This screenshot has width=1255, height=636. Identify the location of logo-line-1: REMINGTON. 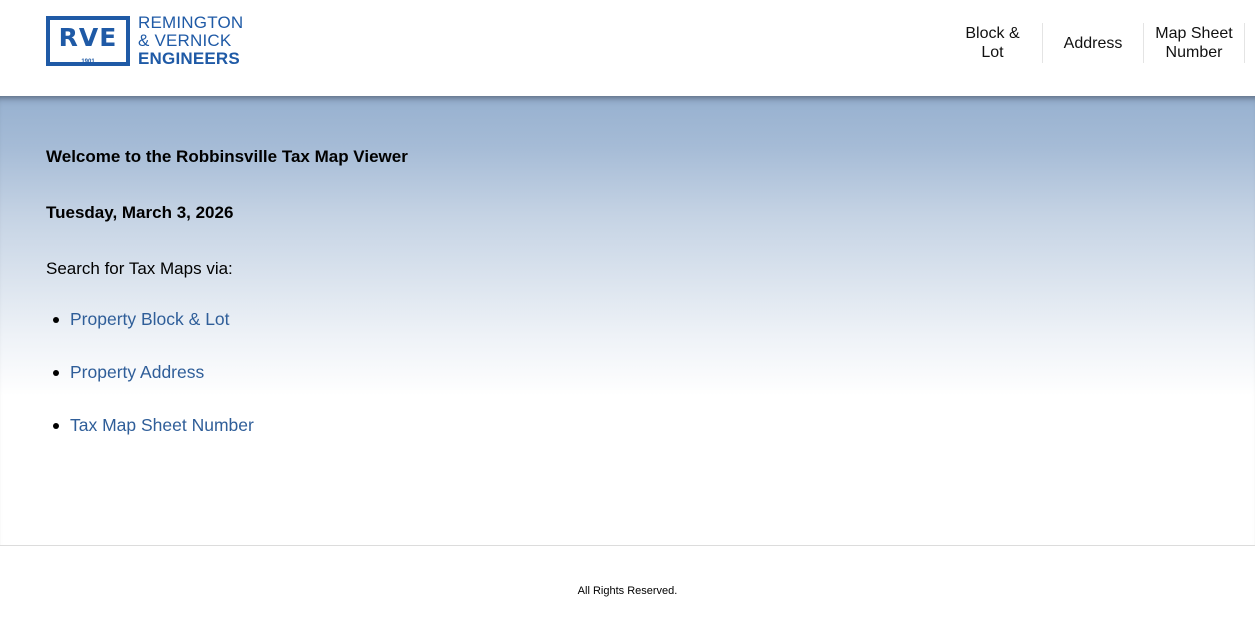
(191, 22).